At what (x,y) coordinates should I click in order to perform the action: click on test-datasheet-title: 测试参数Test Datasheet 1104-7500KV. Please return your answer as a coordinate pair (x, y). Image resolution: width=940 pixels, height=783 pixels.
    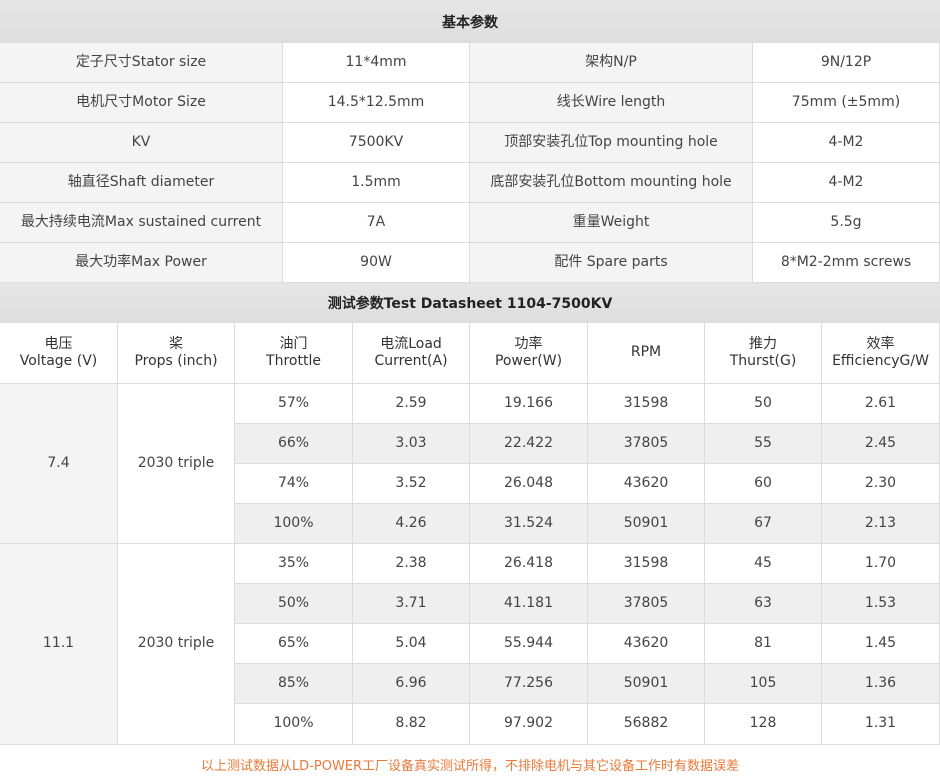
    Looking at the image, I should click on (470, 303).